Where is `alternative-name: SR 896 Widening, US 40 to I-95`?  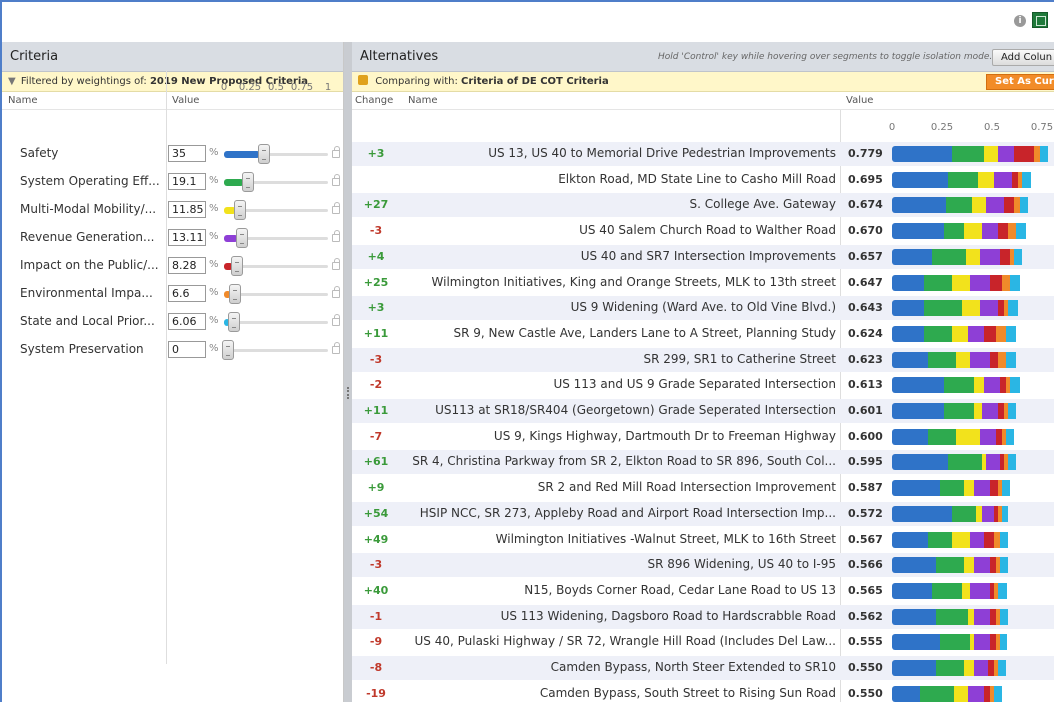 alternative-name: SR 896 Widening, US 40 to I-95 is located at coordinates (741, 564).